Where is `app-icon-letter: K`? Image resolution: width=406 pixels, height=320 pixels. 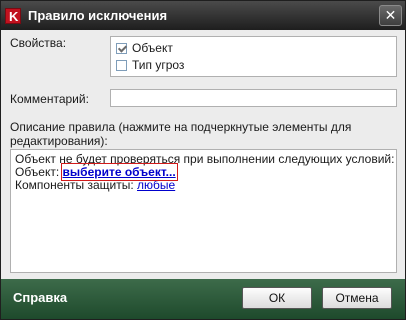 app-icon-letter: K is located at coordinates (14, 16).